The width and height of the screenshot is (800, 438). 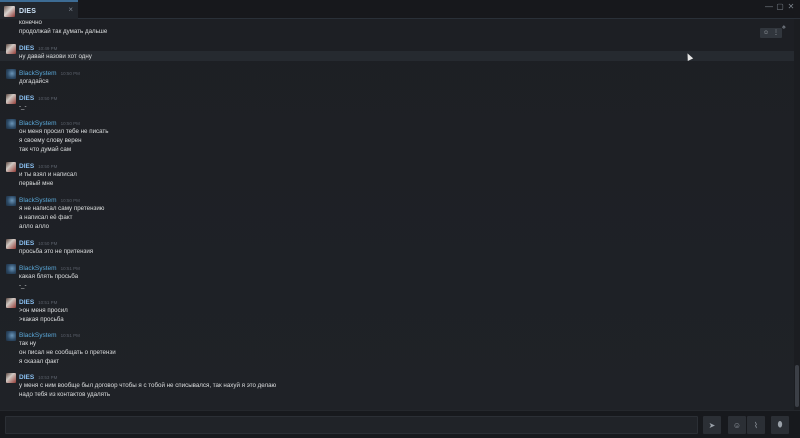 I want to click on message-composer: ➤ ☺ ⌇ ⬮, so click(x=400, y=424).